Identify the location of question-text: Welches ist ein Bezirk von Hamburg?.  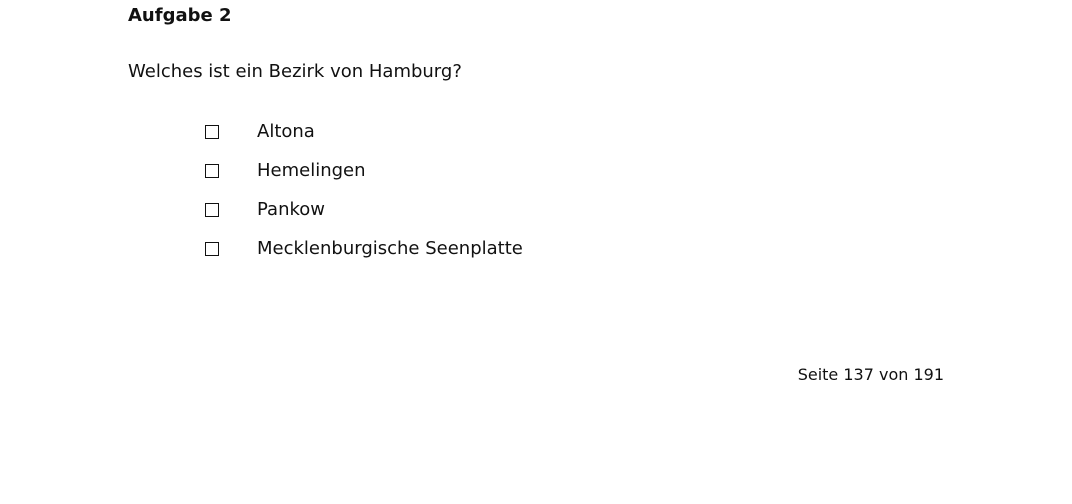
(295, 71).